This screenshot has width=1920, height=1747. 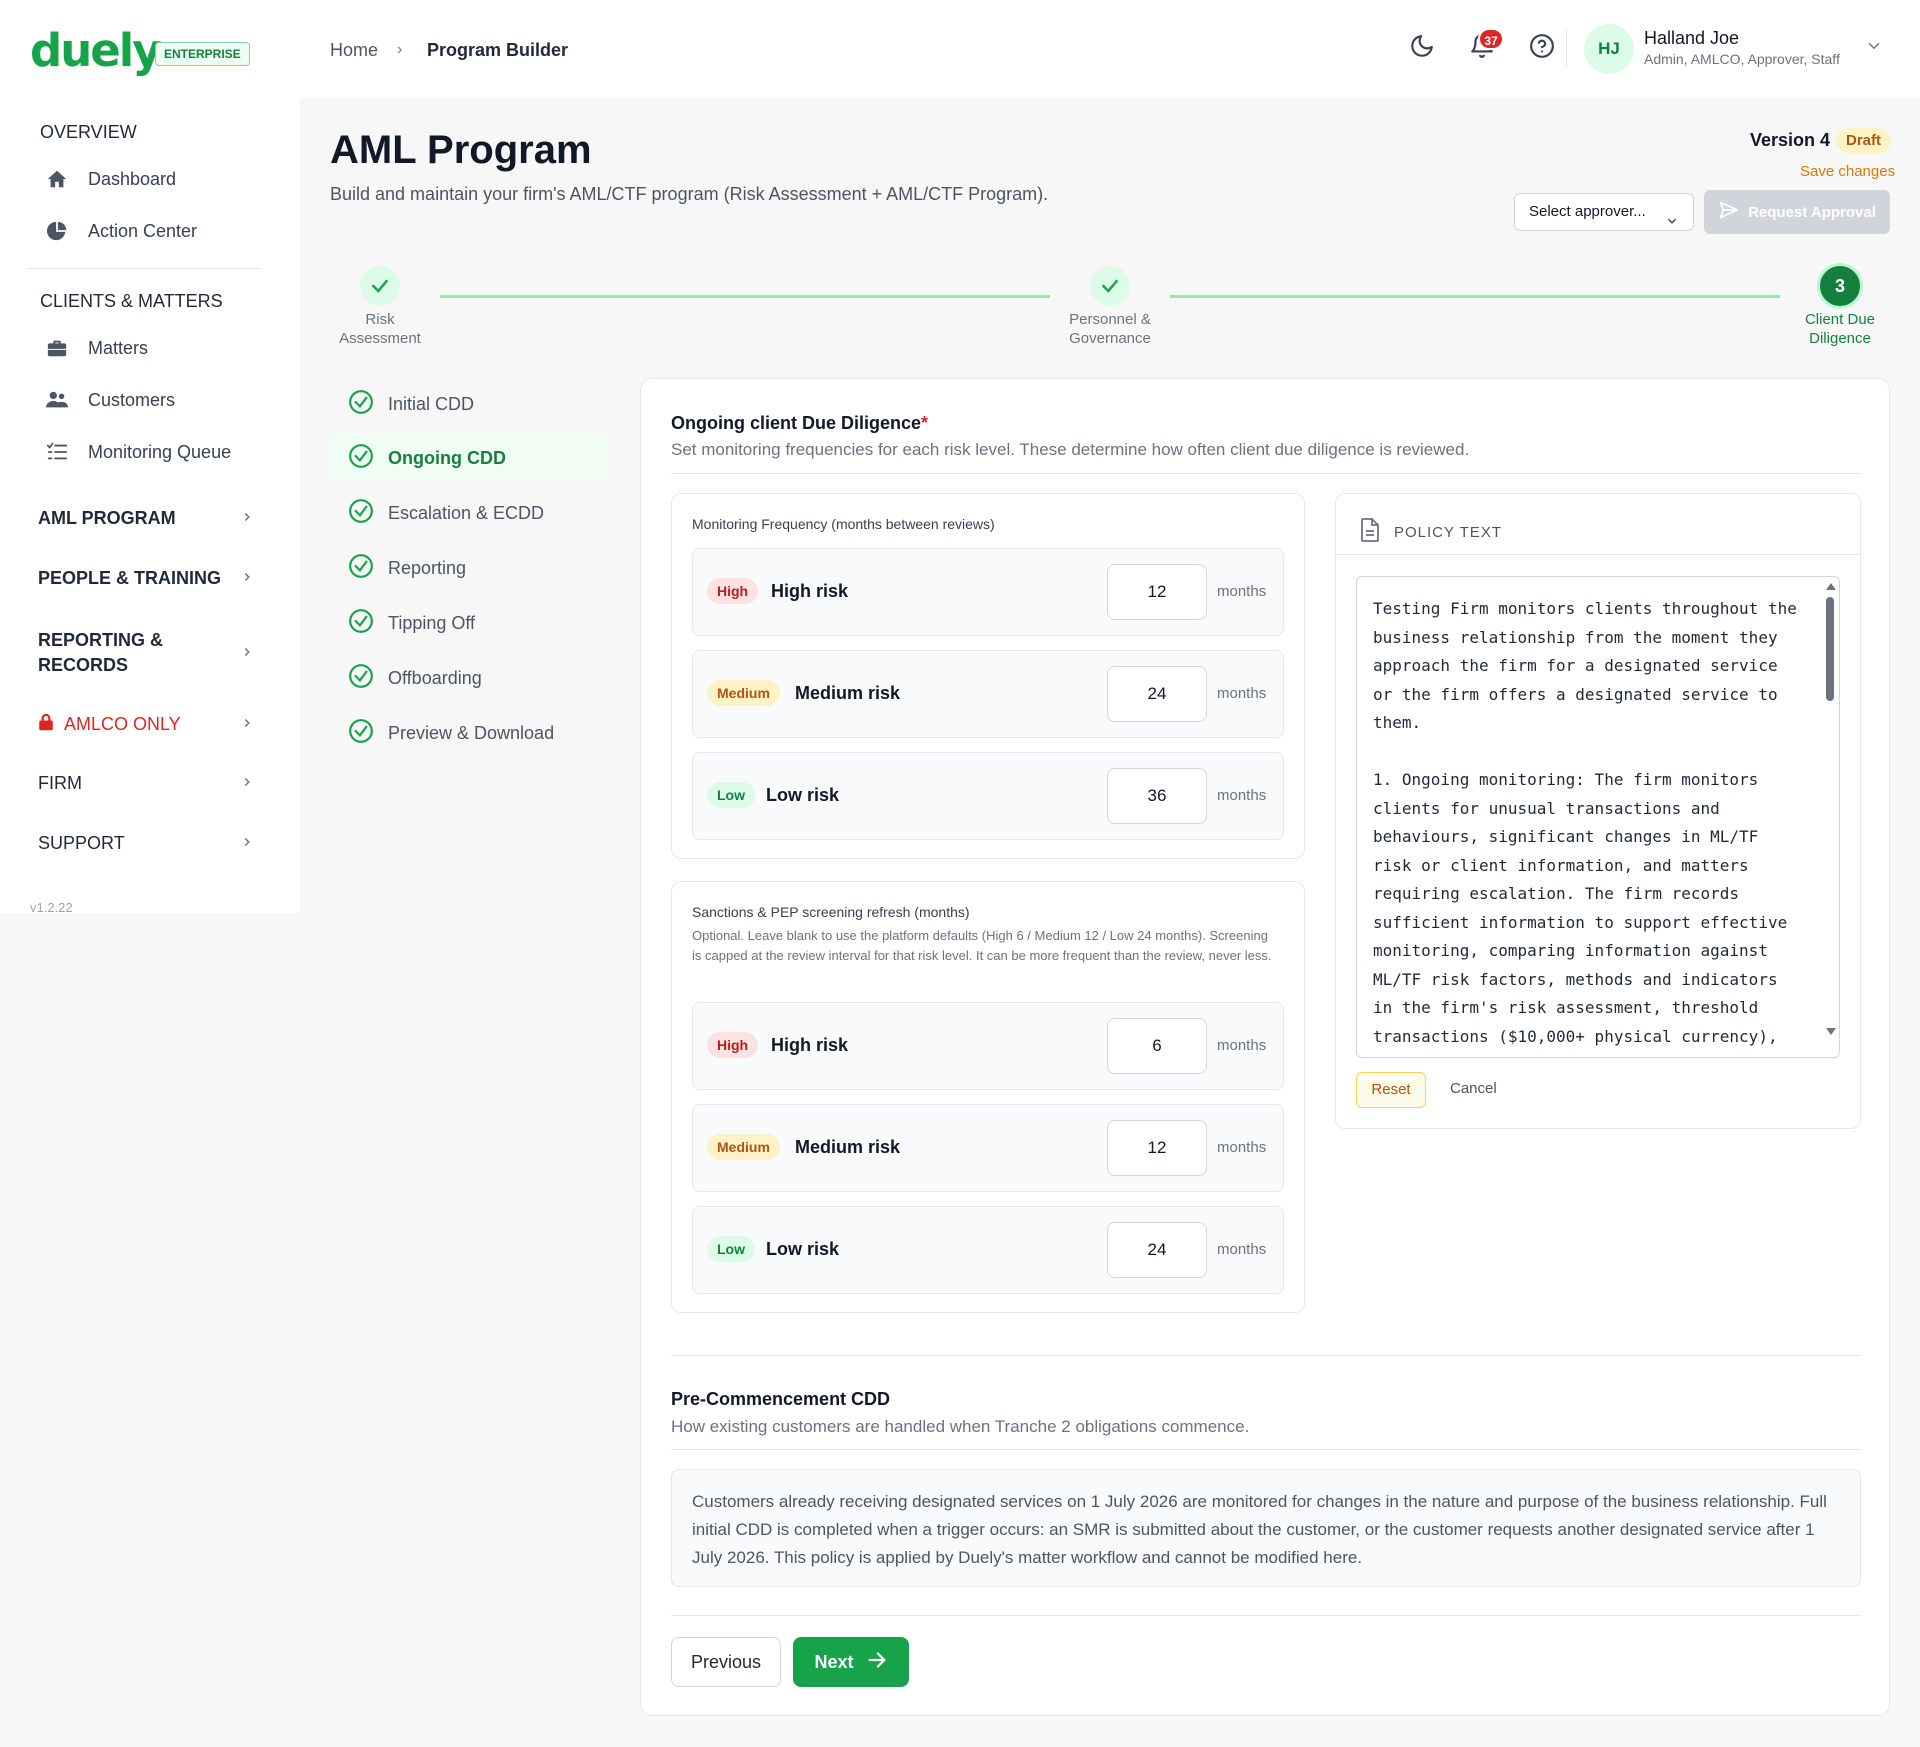 I want to click on sidebar-group-amlco-only: AMLCO ONLY, so click(x=146, y=724).